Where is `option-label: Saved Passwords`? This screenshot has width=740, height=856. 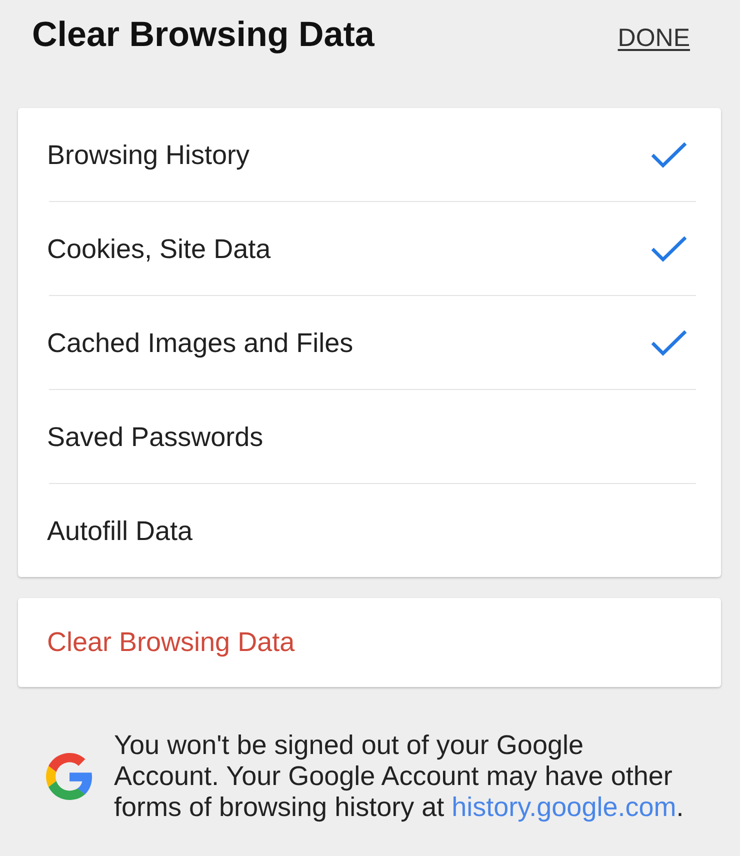
option-label: Saved Passwords is located at coordinates (155, 436).